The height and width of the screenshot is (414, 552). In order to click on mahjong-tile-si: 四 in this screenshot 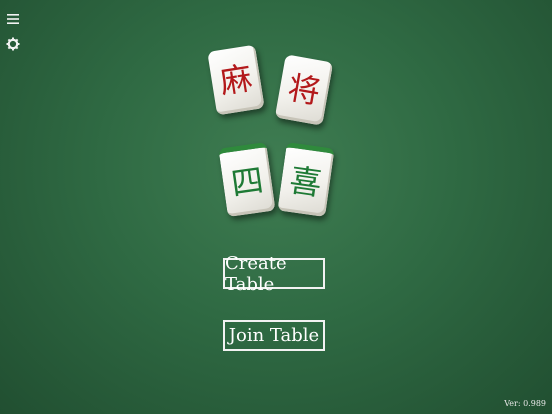, I will do `click(247, 179)`.